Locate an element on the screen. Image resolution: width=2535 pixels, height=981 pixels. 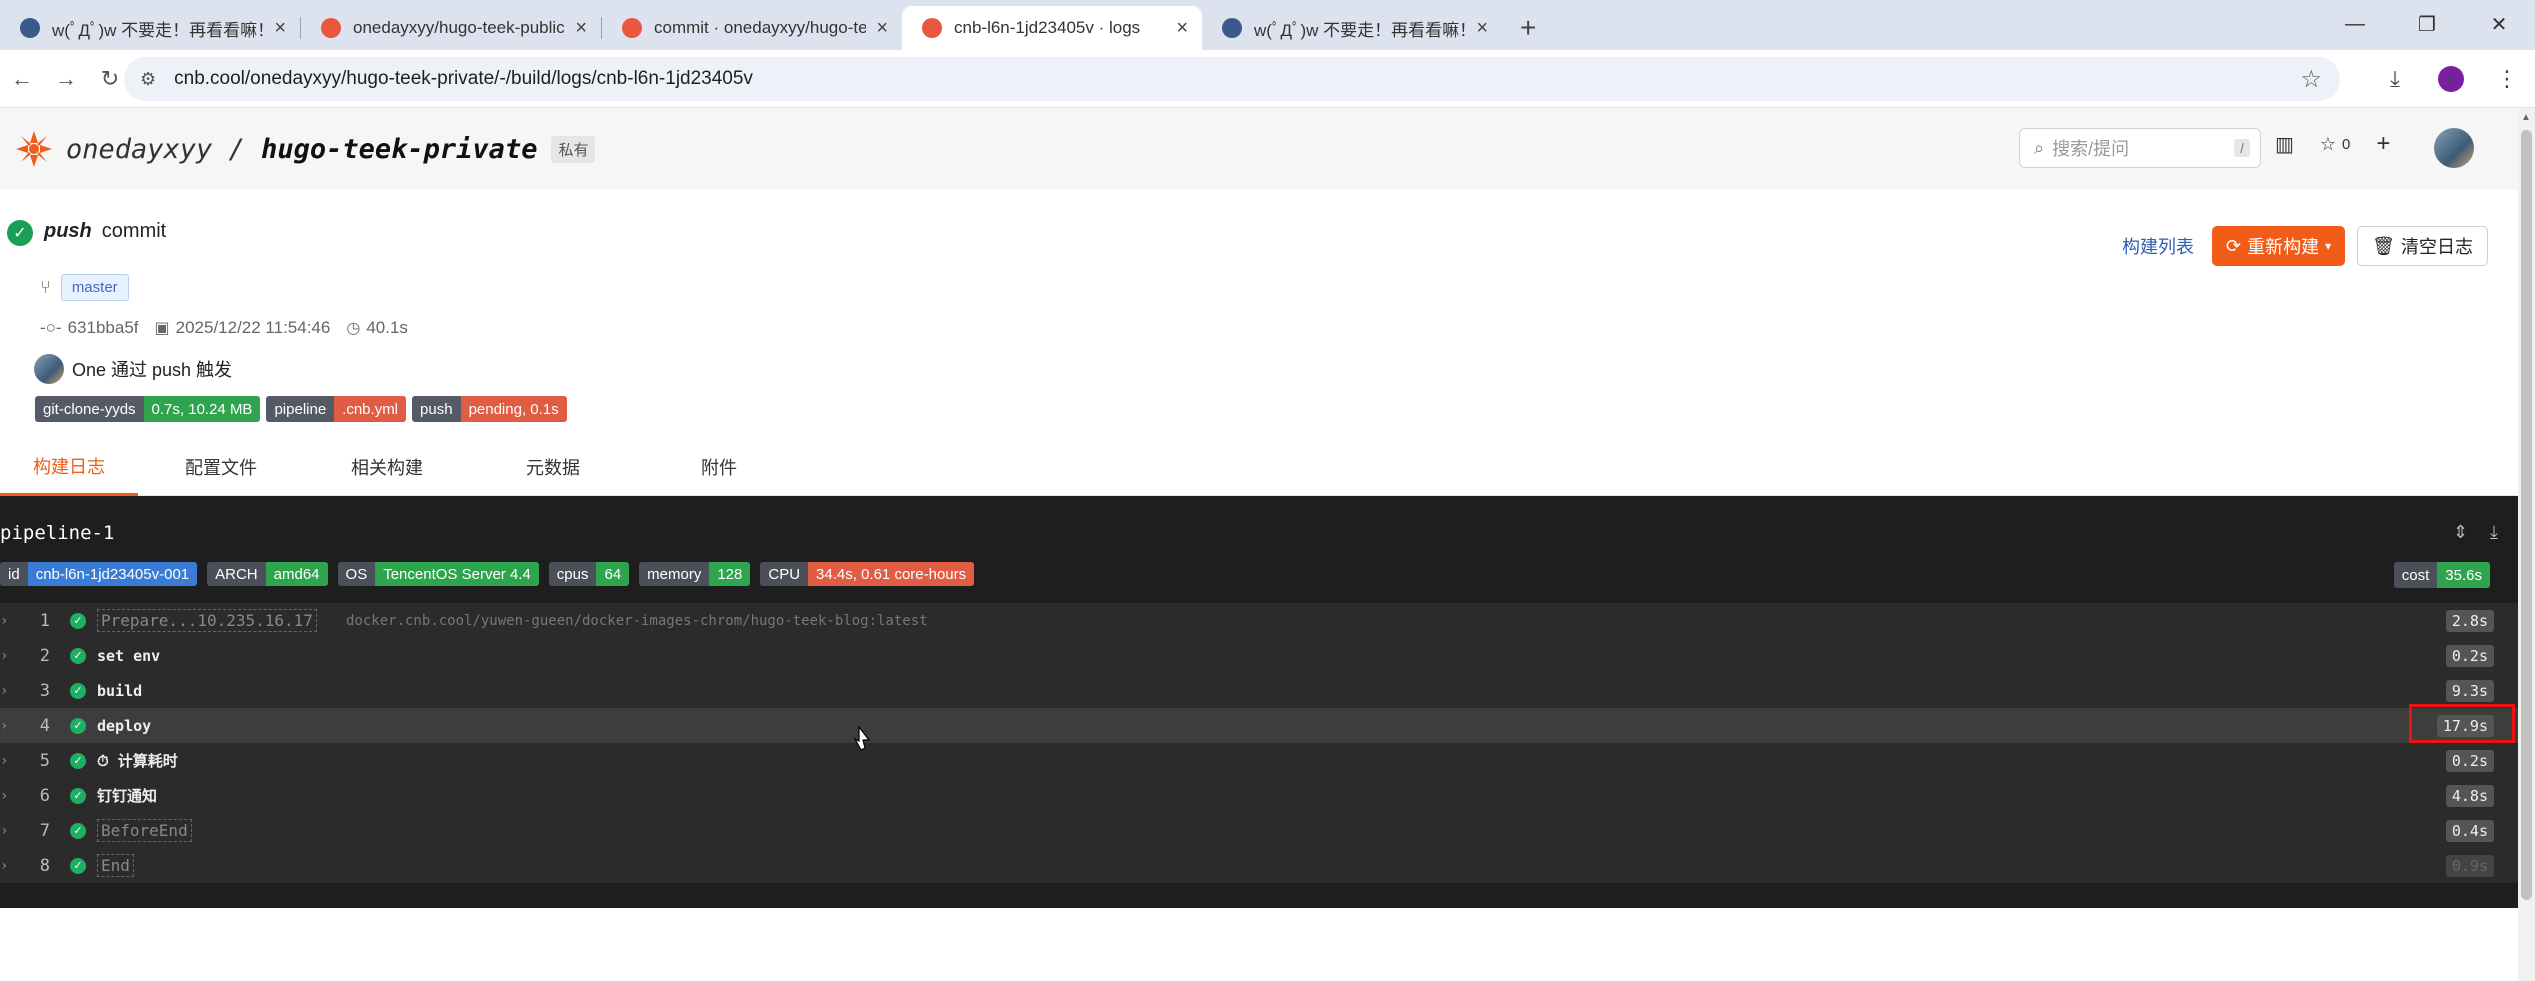
browser-toolbar-right: ⤓ o ⋮ is located at coordinates (2451, 79).